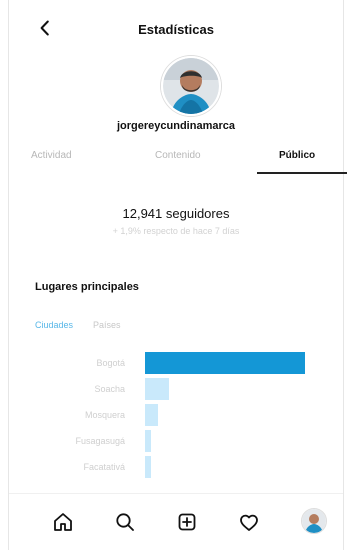 The width and height of the screenshot is (350, 550). What do you see at coordinates (54, 325) in the screenshot?
I see `filter-cities: Ciudades` at bounding box center [54, 325].